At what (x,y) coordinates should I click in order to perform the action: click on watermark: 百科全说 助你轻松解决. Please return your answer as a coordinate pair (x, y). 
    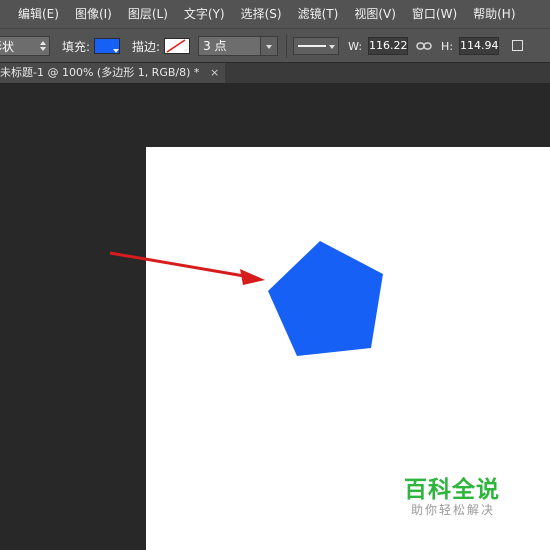
    Looking at the image, I should click on (459, 496).